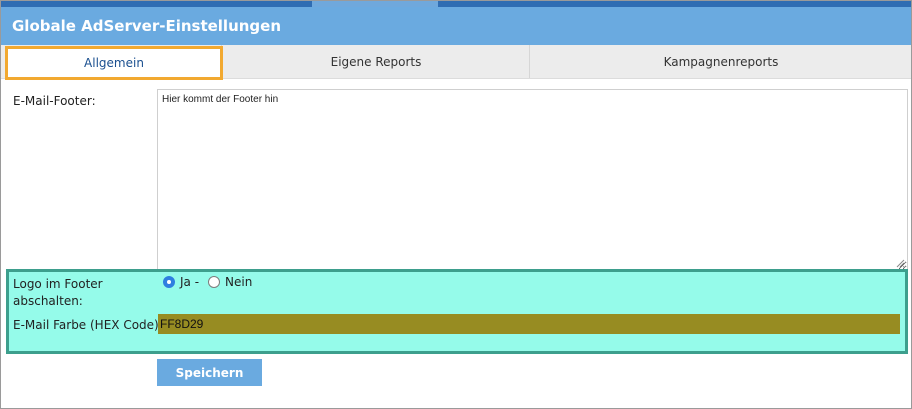 The width and height of the screenshot is (912, 409). What do you see at coordinates (239, 282) in the screenshot?
I see `radio-nein-label: Nein` at bounding box center [239, 282].